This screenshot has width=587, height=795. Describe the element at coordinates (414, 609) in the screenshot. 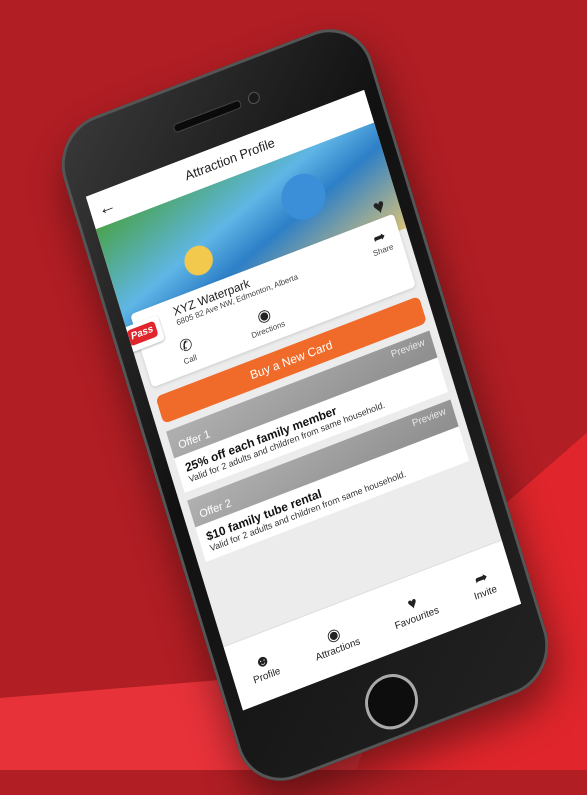

I see `tab-favourites: ♥ Favourites` at that location.